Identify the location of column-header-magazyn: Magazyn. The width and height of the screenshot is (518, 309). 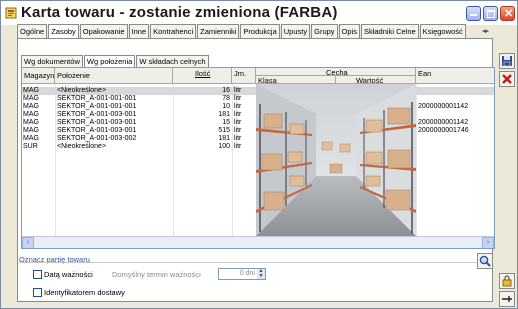
(38, 76).